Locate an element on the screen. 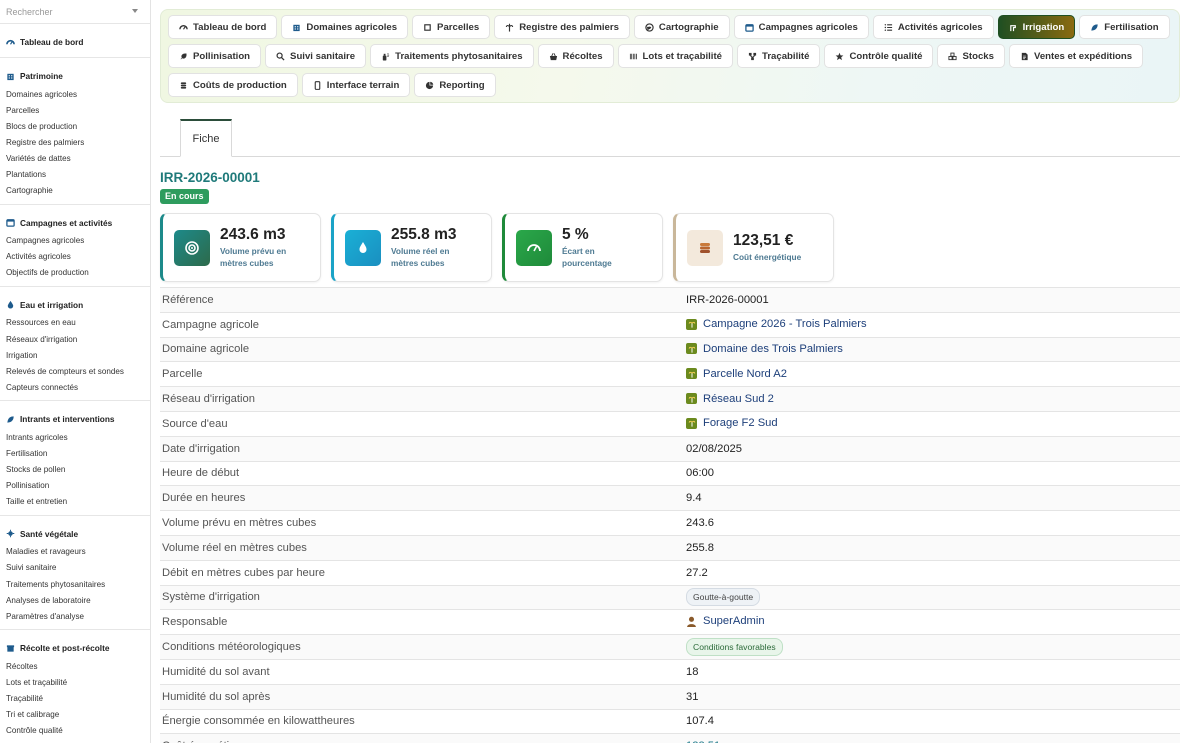 This screenshot has height=743, width=1200. record-link: Campagne 2026 - Trois Palmiers is located at coordinates (776, 324).